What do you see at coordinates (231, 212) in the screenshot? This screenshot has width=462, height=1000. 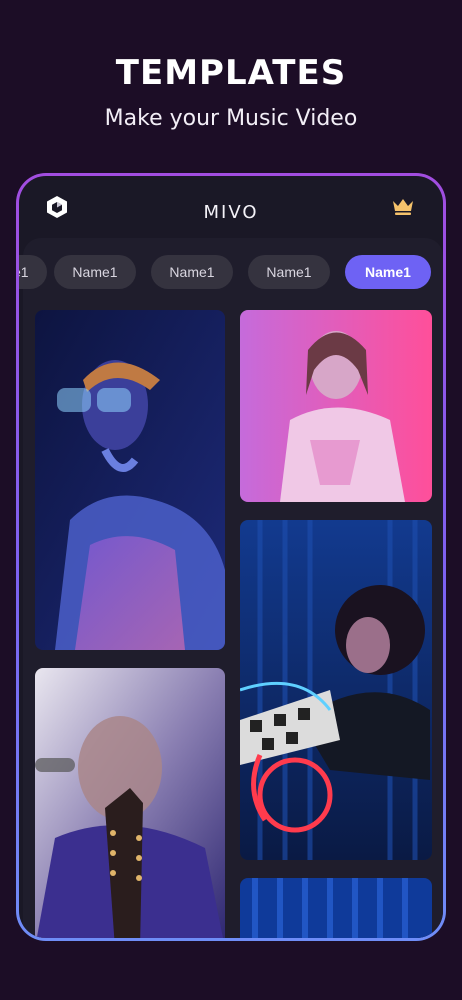 I see `app-title: MIVO` at bounding box center [231, 212].